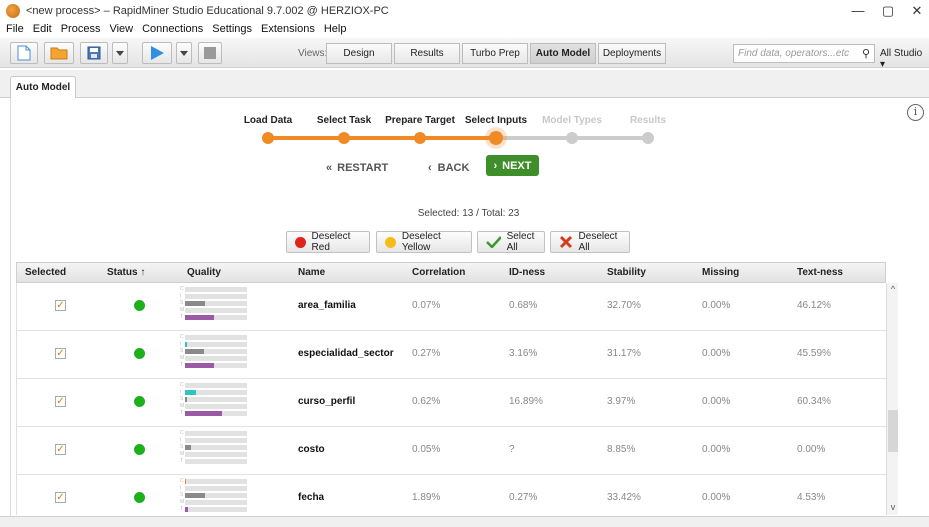 The image size is (929, 527). I want to click on scroll-down-arrow-icon: v, so click(893, 507).